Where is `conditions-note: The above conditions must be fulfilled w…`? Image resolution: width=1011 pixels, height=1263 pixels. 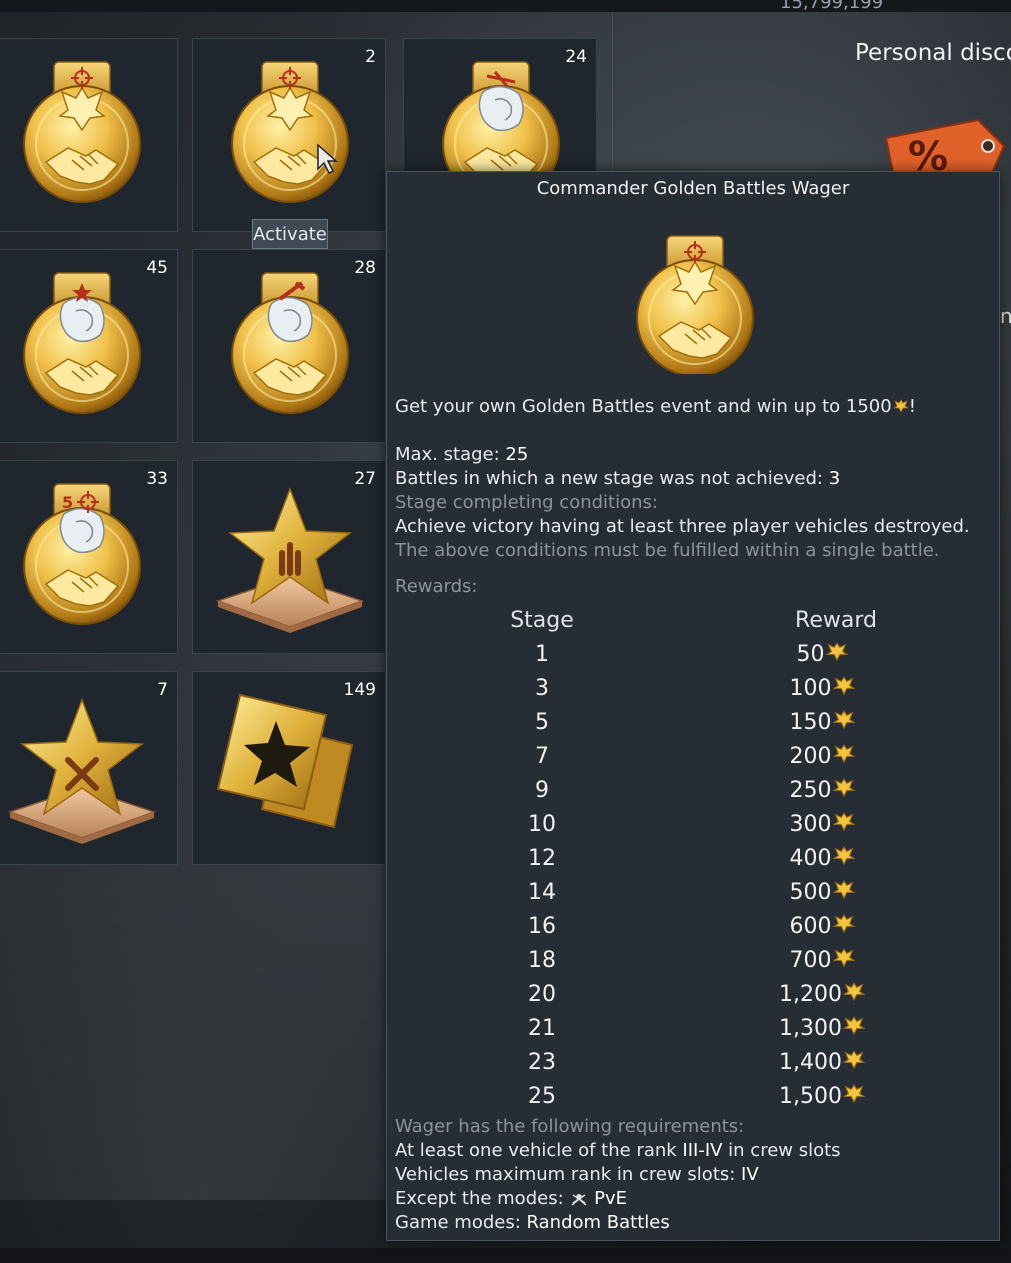 conditions-note: The above conditions must be fulfilled w… is located at coordinates (667, 550).